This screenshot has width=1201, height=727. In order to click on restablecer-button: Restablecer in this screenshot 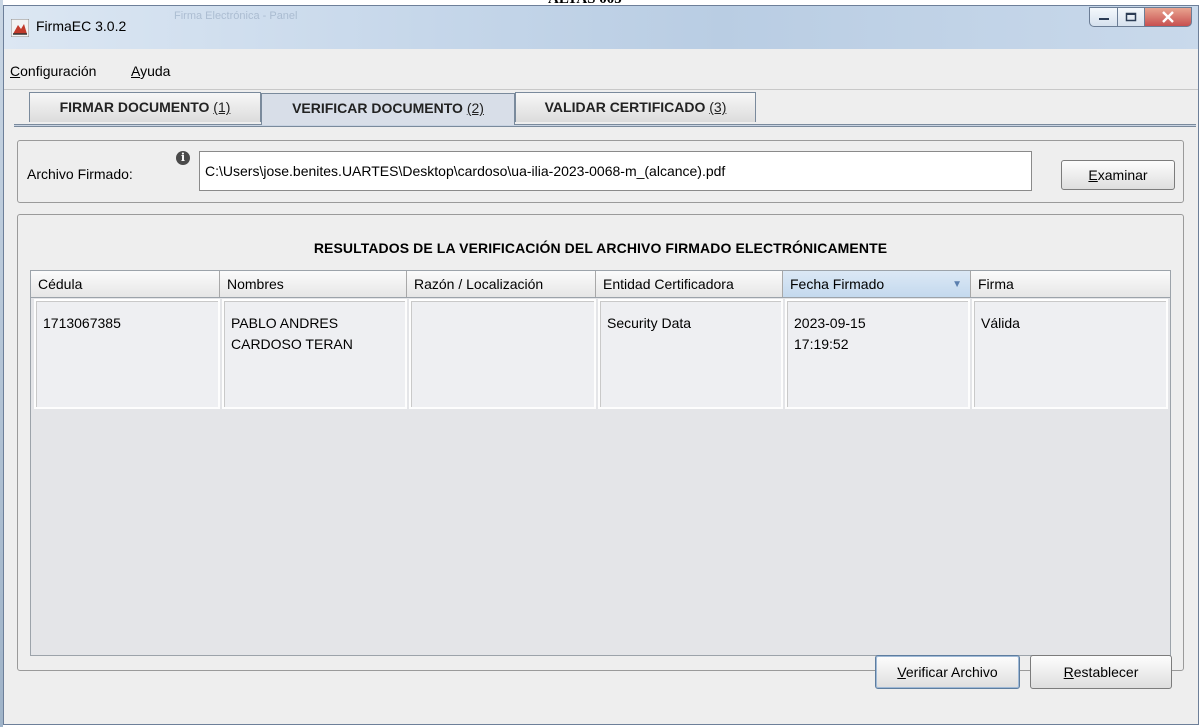, I will do `click(1101, 672)`.